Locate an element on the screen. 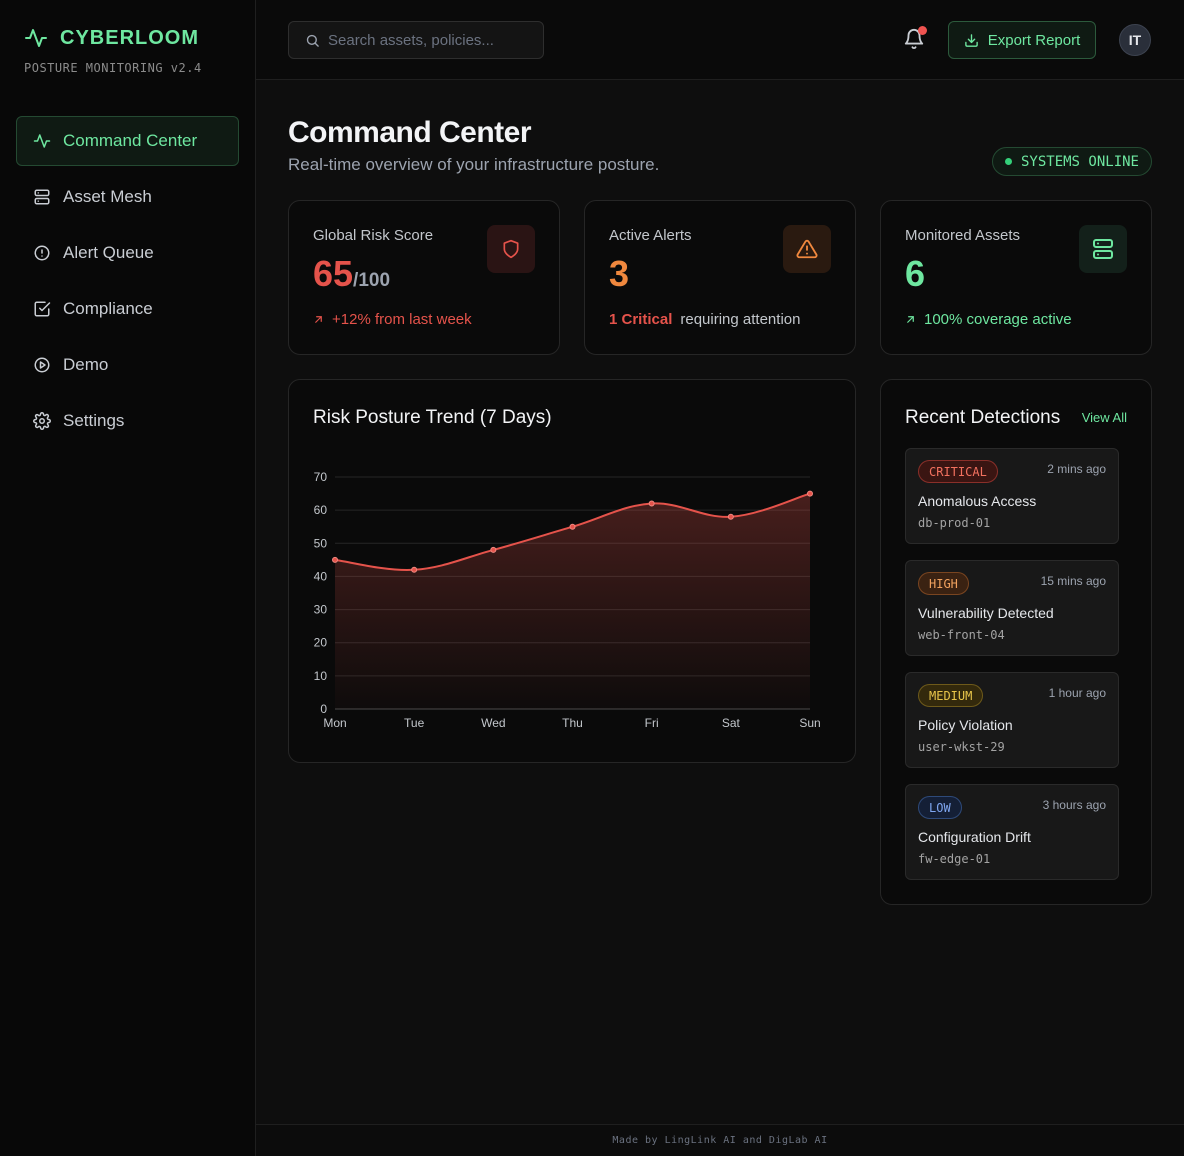  x-tick-label: Sat is located at coordinates (731, 723).